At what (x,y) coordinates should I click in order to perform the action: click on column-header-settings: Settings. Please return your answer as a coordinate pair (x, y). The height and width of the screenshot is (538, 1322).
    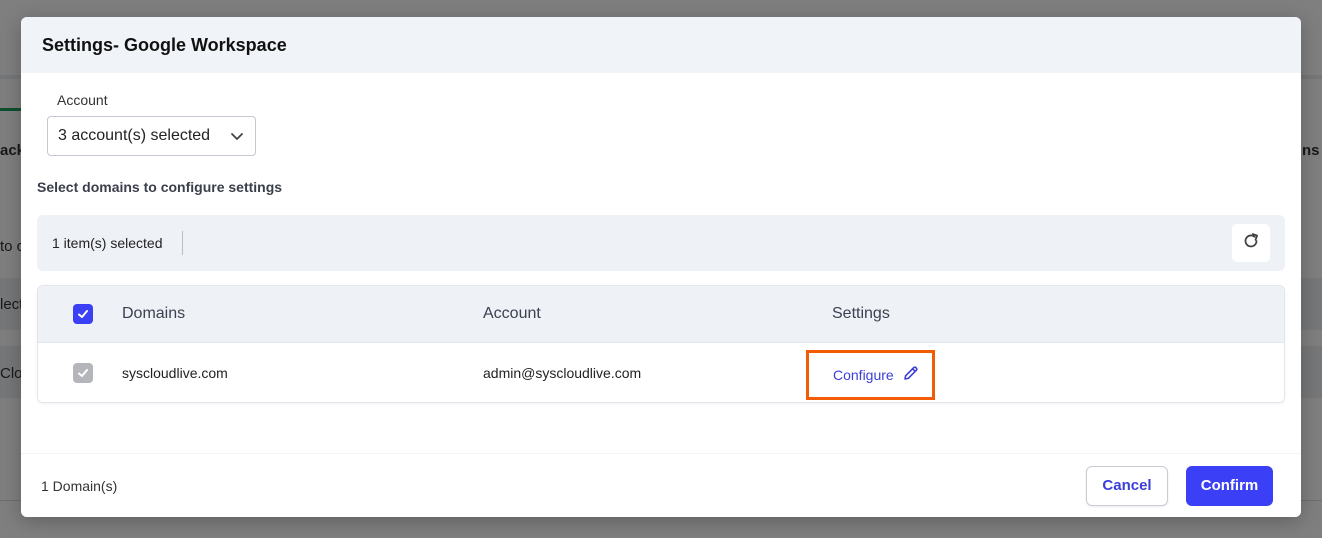
    Looking at the image, I should click on (861, 313).